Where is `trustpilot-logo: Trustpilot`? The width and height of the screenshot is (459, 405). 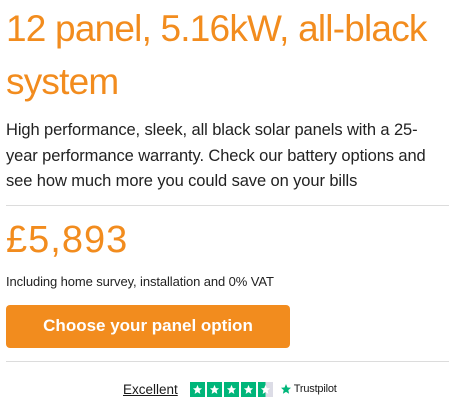
trustpilot-logo: Trustpilot is located at coordinates (308, 389).